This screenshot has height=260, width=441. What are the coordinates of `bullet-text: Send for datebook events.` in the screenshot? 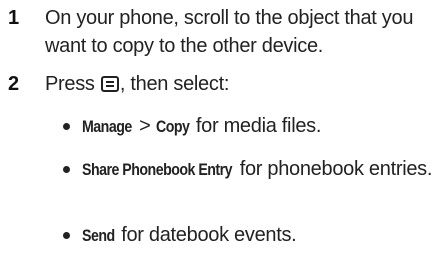 It's located at (259, 235).